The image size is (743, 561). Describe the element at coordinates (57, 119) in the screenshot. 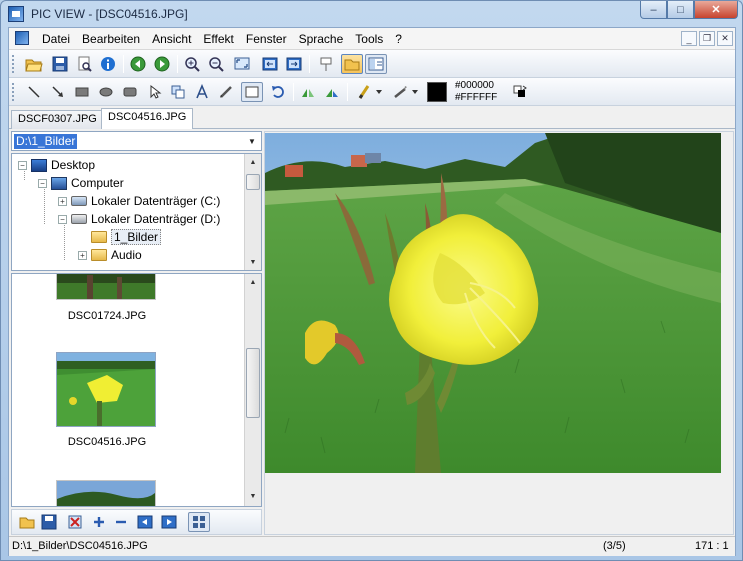

I see `tab-dscf0307: DSCF0307.JPG` at that location.